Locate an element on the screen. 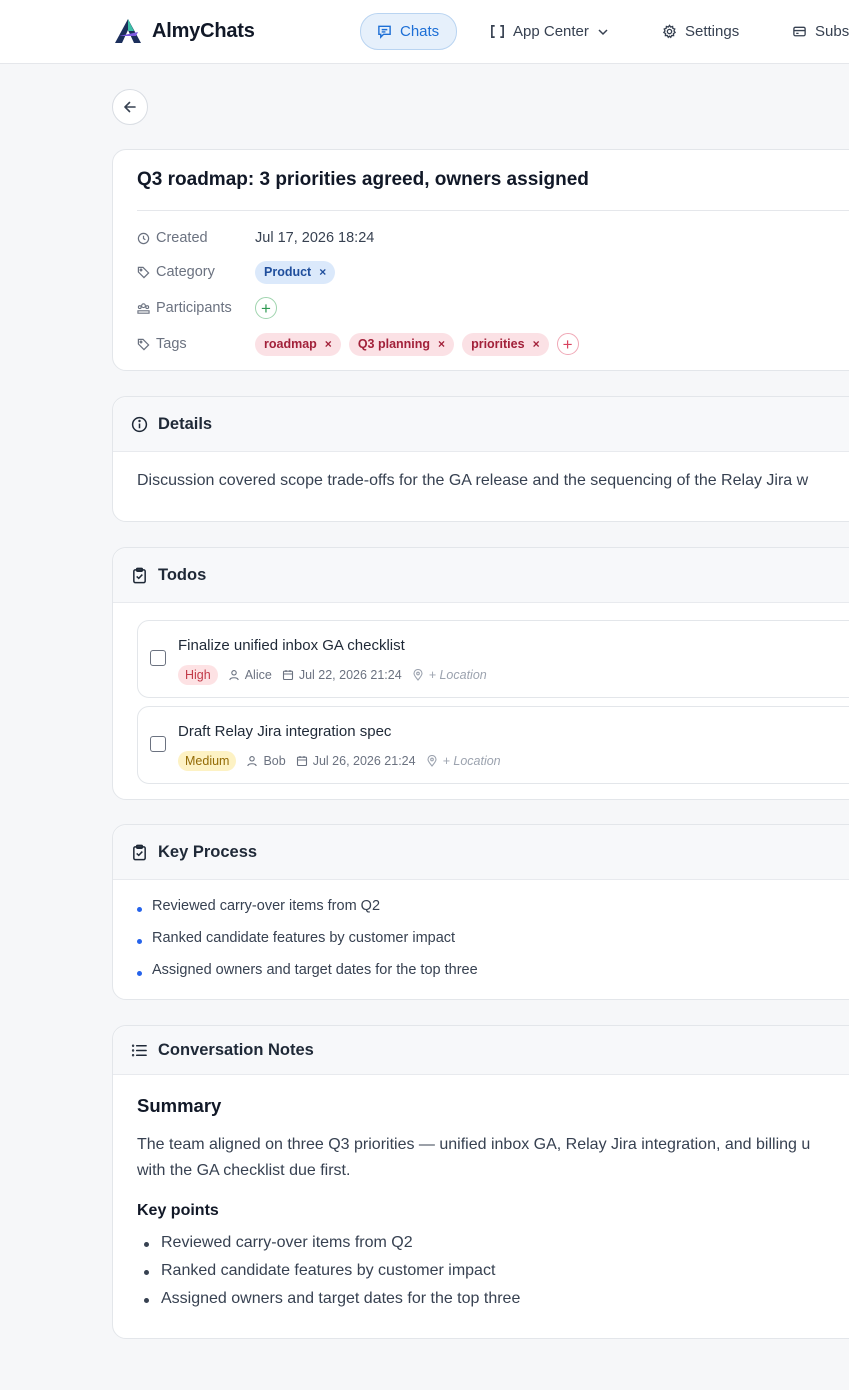 The width and height of the screenshot is (849, 1390). list-icon is located at coordinates (139, 1050).